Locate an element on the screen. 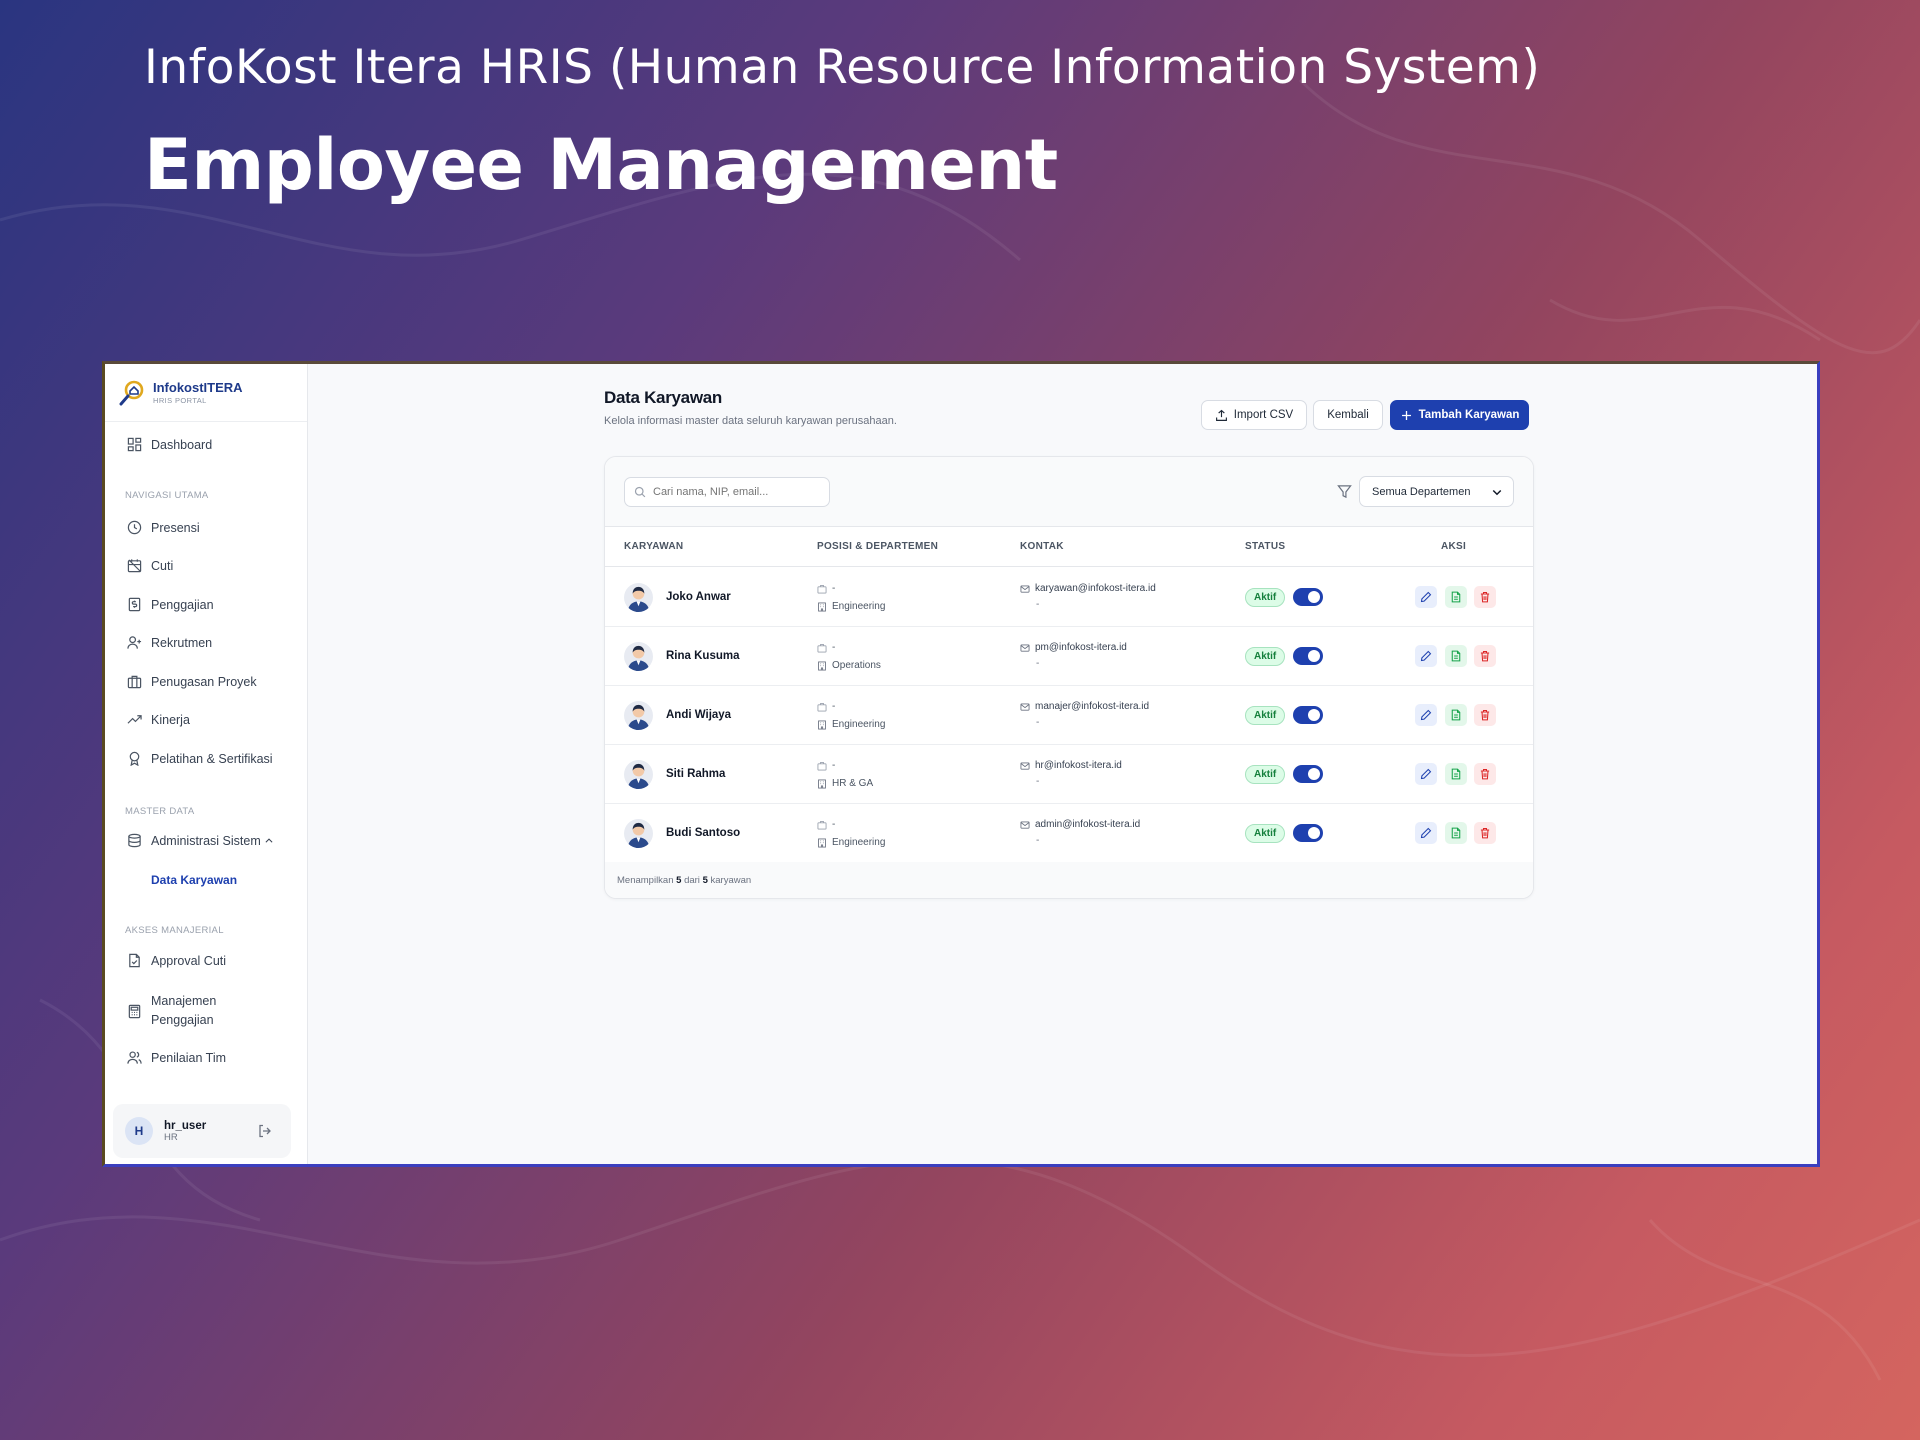 The height and width of the screenshot is (1440, 1920). sidebar-item-pelatihan: Pelatihan & Sertifikasi is located at coordinates (200, 758).